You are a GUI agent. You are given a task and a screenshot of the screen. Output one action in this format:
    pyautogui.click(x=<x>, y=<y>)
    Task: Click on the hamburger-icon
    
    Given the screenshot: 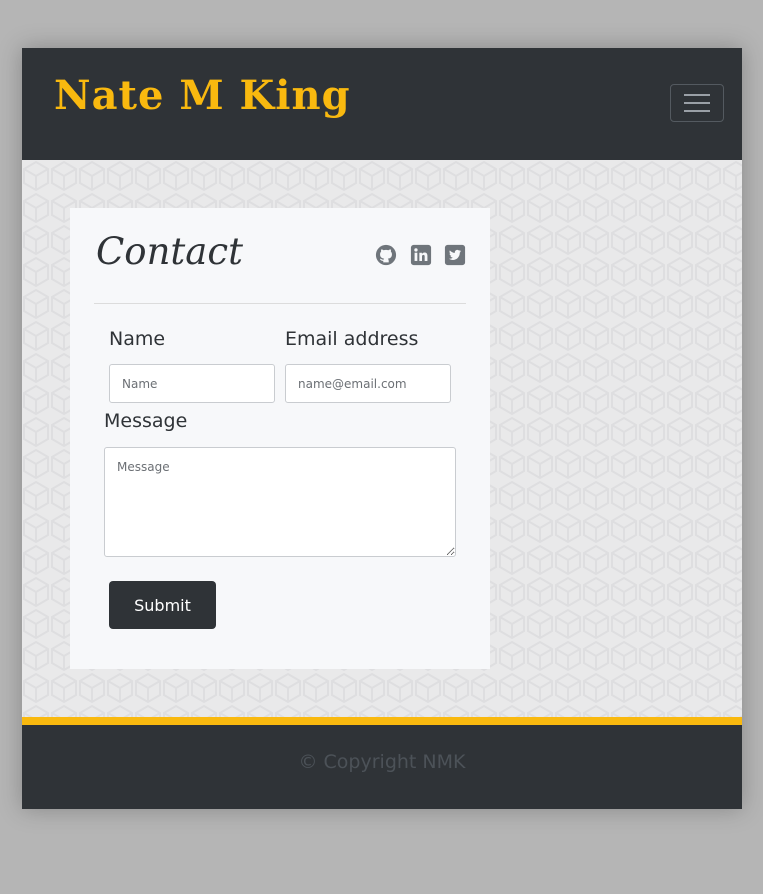 What is the action you would take?
    pyautogui.click(x=697, y=103)
    